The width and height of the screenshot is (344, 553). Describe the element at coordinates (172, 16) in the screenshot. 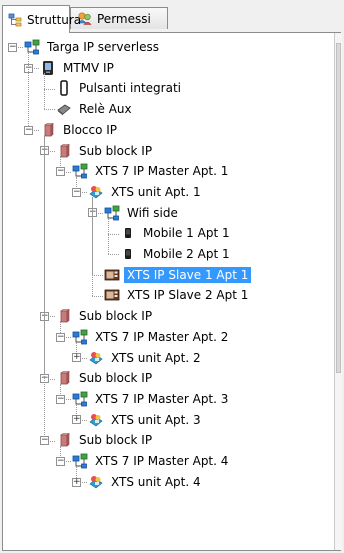

I see `tab-strip: Struttura Permessi` at that location.